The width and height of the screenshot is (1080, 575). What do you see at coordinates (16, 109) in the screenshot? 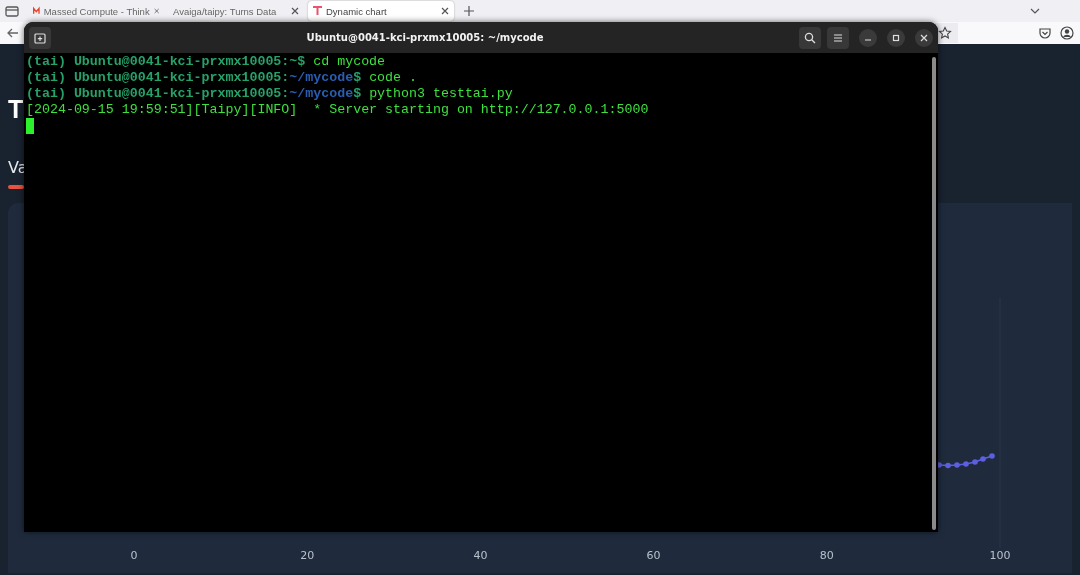
I see `page-heading: T` at bounding box center [16, 109].